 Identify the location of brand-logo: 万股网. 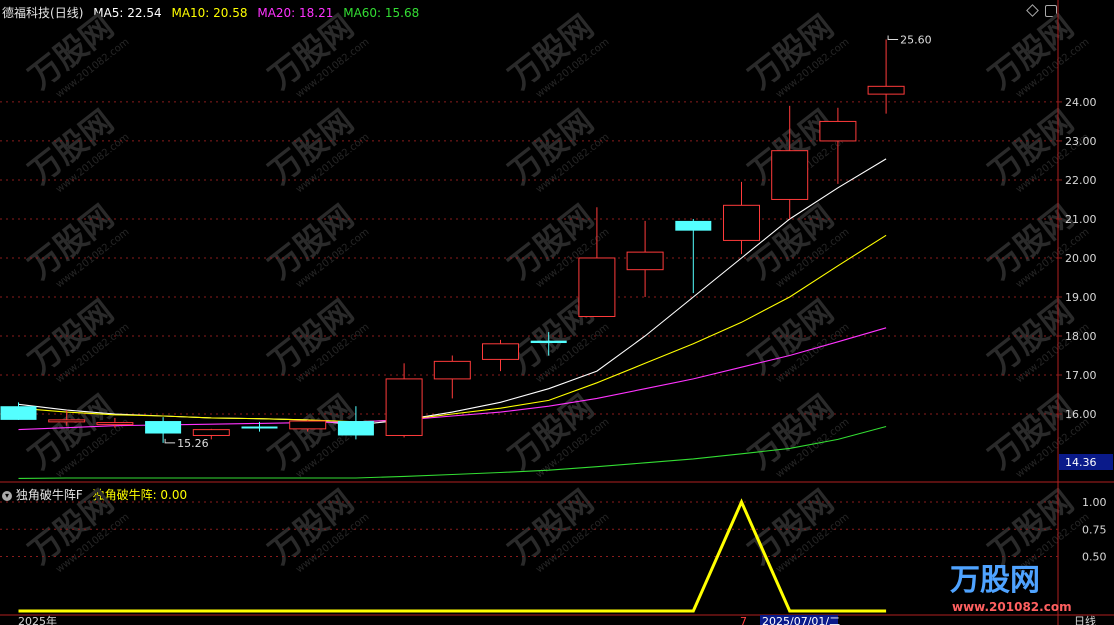
(995, 580).